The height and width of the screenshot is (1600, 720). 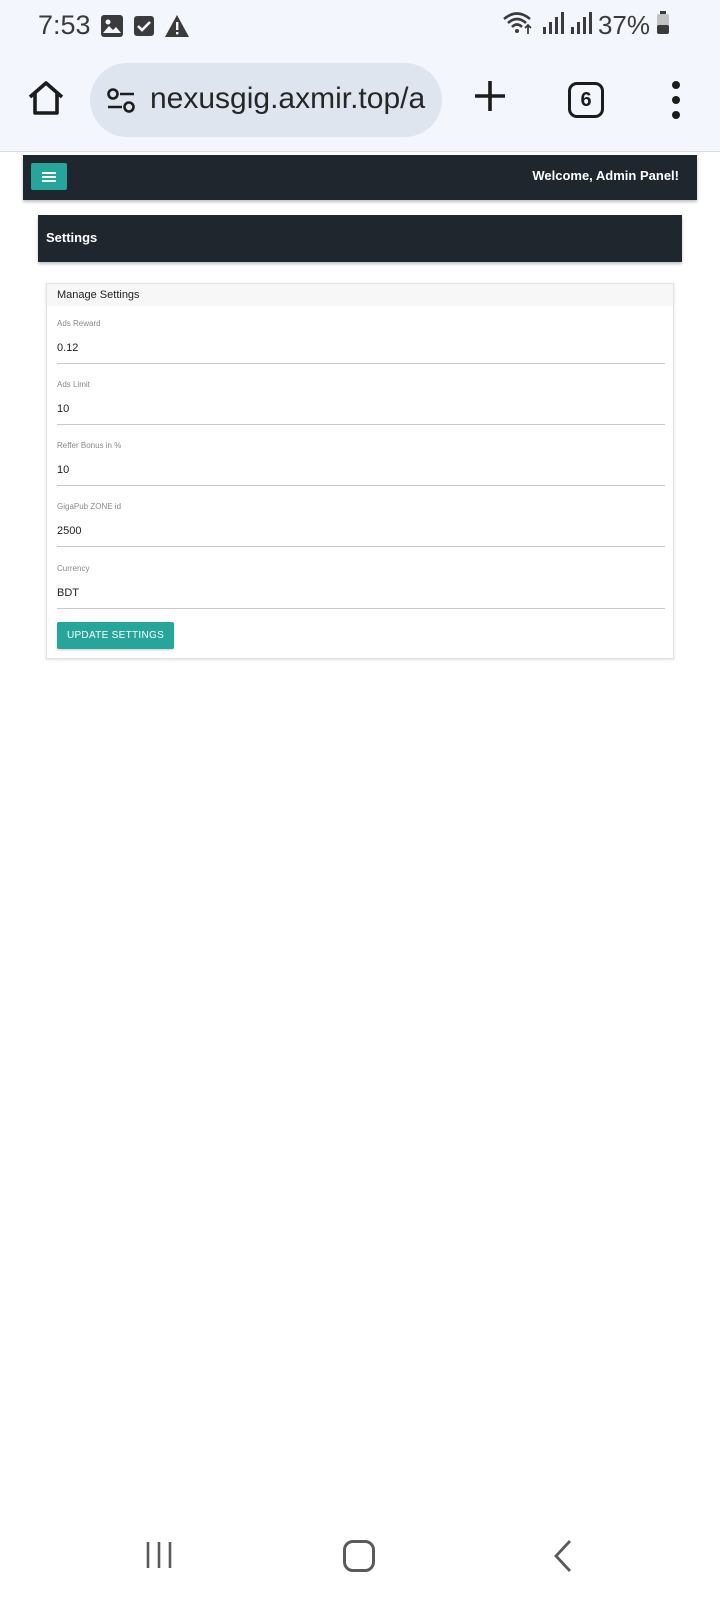 What do you see at coordinates (361, 536) in the screenshot?
I see `gigapub-zone-input: 2500` at bounding box center [361, 536].